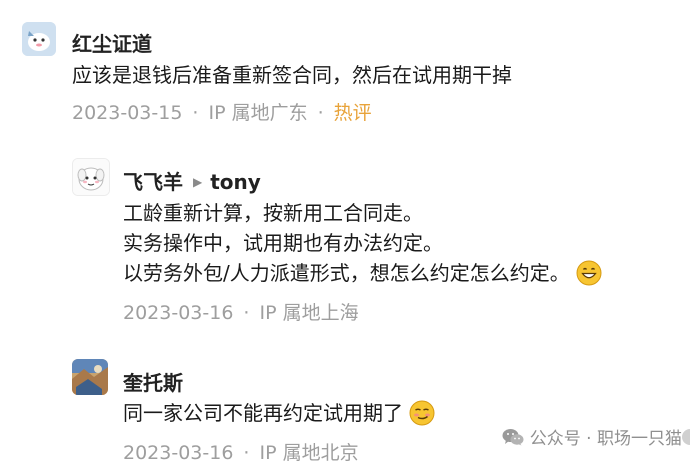 This screenshot has height=465, width=690. What do you see at coordinates (258, 113) in the screenshot?
I see `comment-location: IP 属地广东` at bounding box center [258, 113].